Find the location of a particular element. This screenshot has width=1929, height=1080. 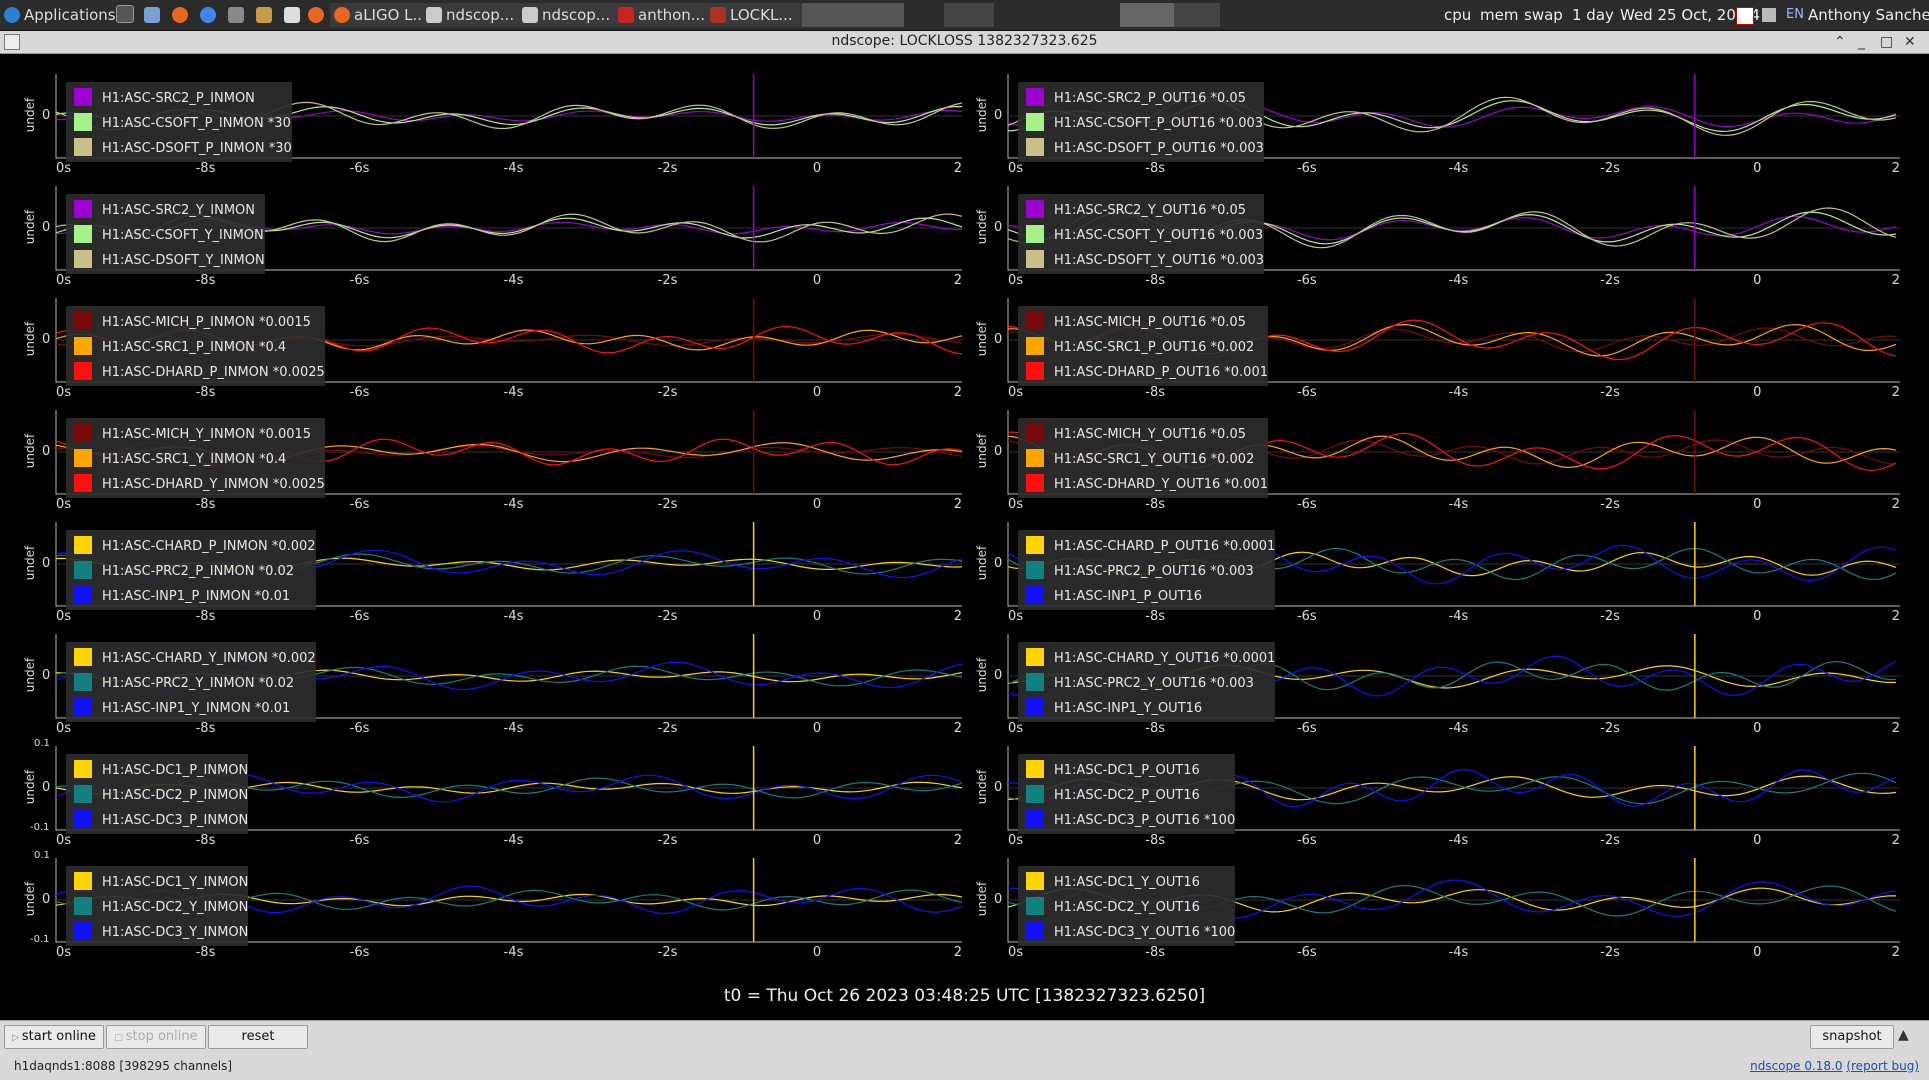

report-bug-link: (report bug) is located at coordinates (1882, 1066).